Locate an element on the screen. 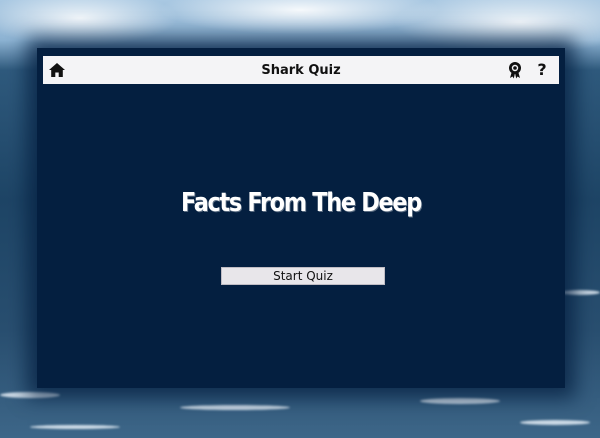  app-title: Shark Quiz is located at coordinates (301, 70).